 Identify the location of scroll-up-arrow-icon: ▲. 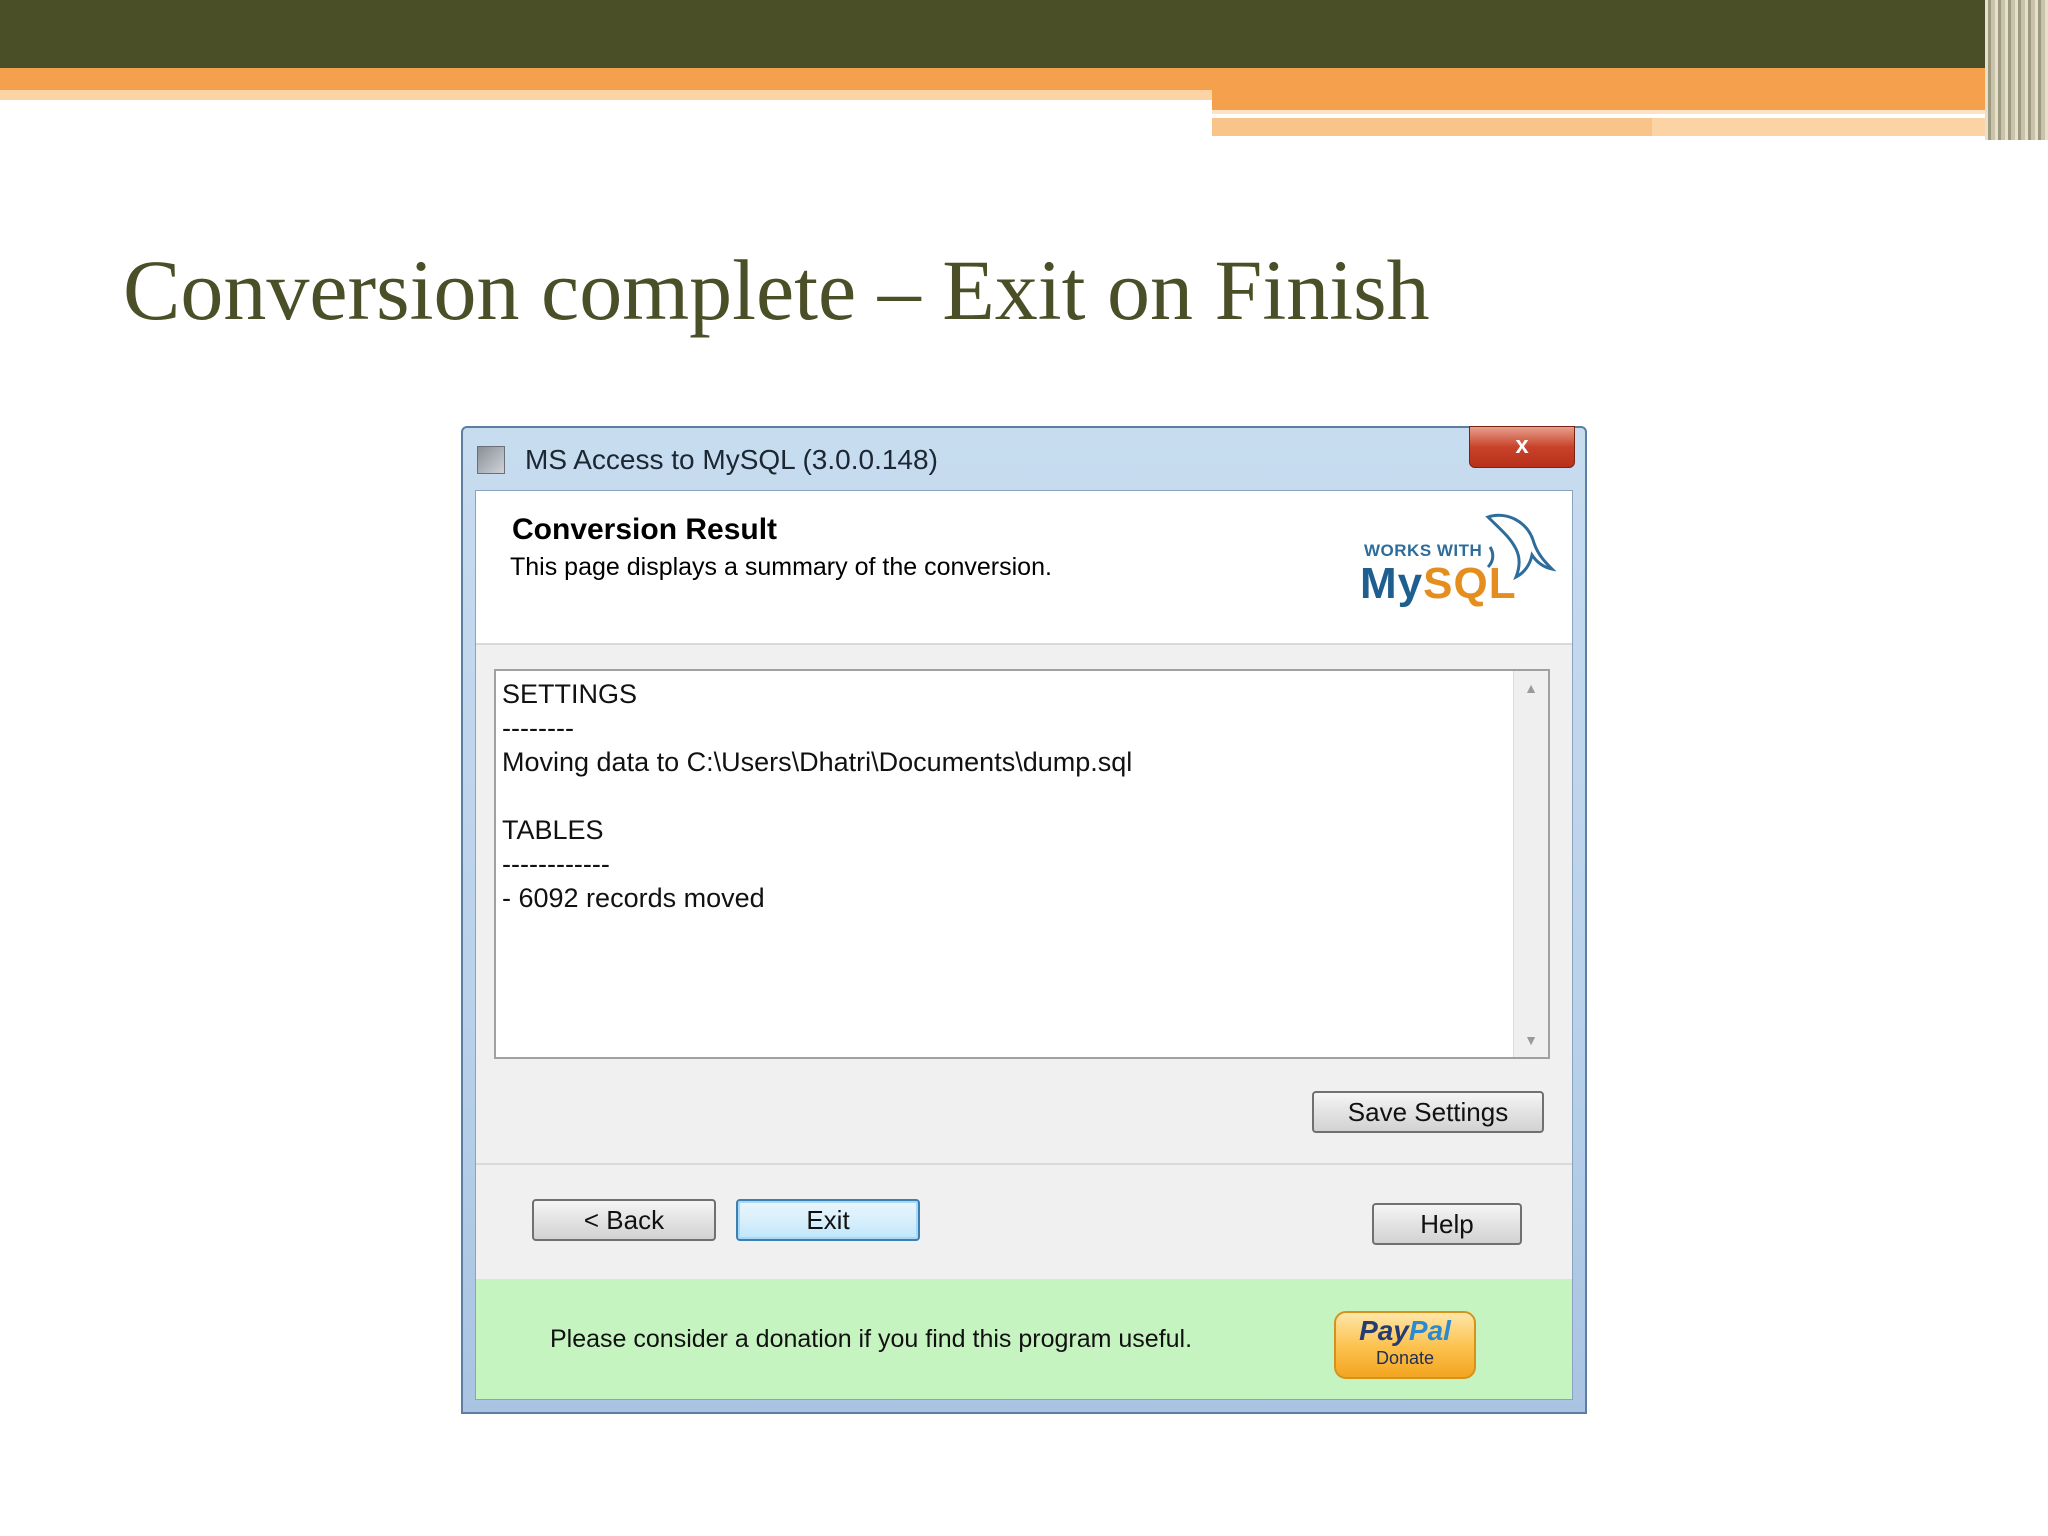
(1531, 688).